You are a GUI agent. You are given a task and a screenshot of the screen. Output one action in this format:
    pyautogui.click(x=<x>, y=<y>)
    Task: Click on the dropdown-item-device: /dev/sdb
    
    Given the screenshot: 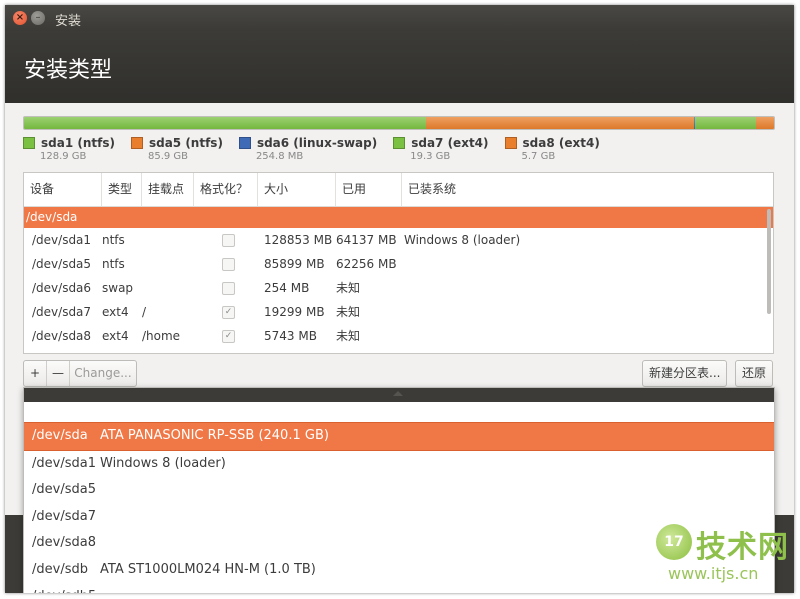 What is the action you would take?
    pyautogui.click(x=60, y=569)
    